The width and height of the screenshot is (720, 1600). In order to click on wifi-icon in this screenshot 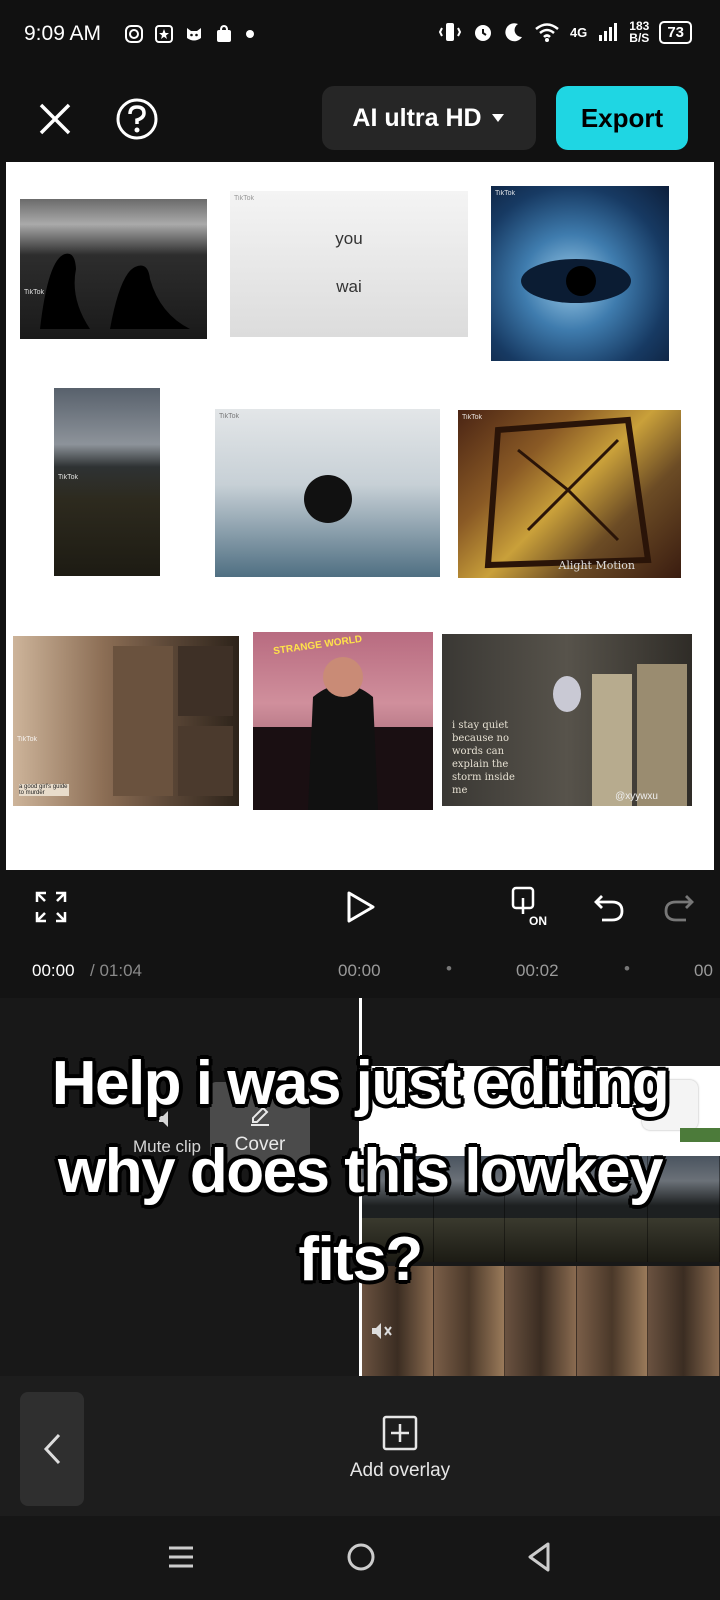, I will do `click(547, 32)`.